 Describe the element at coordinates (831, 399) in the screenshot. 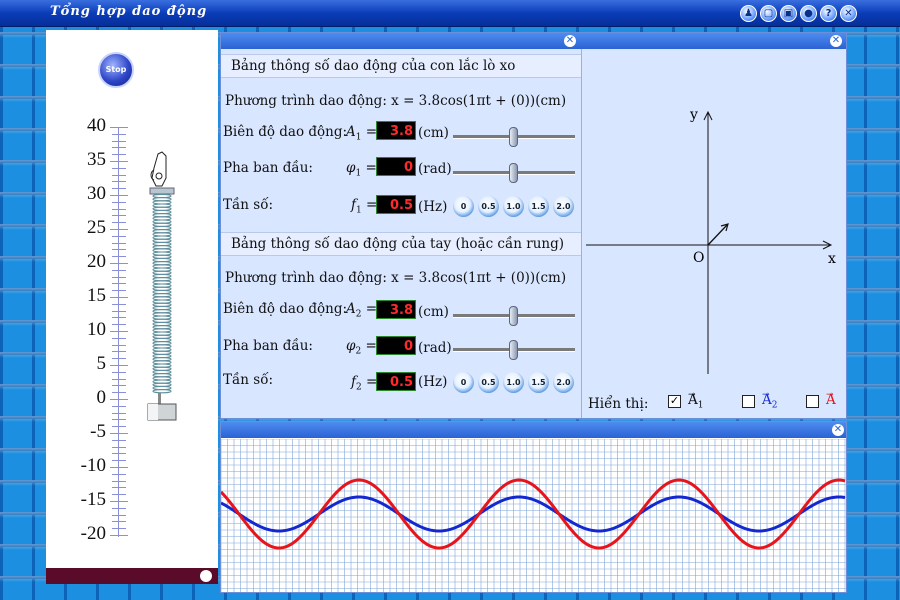

I see `show-a-label: → A` at that location.